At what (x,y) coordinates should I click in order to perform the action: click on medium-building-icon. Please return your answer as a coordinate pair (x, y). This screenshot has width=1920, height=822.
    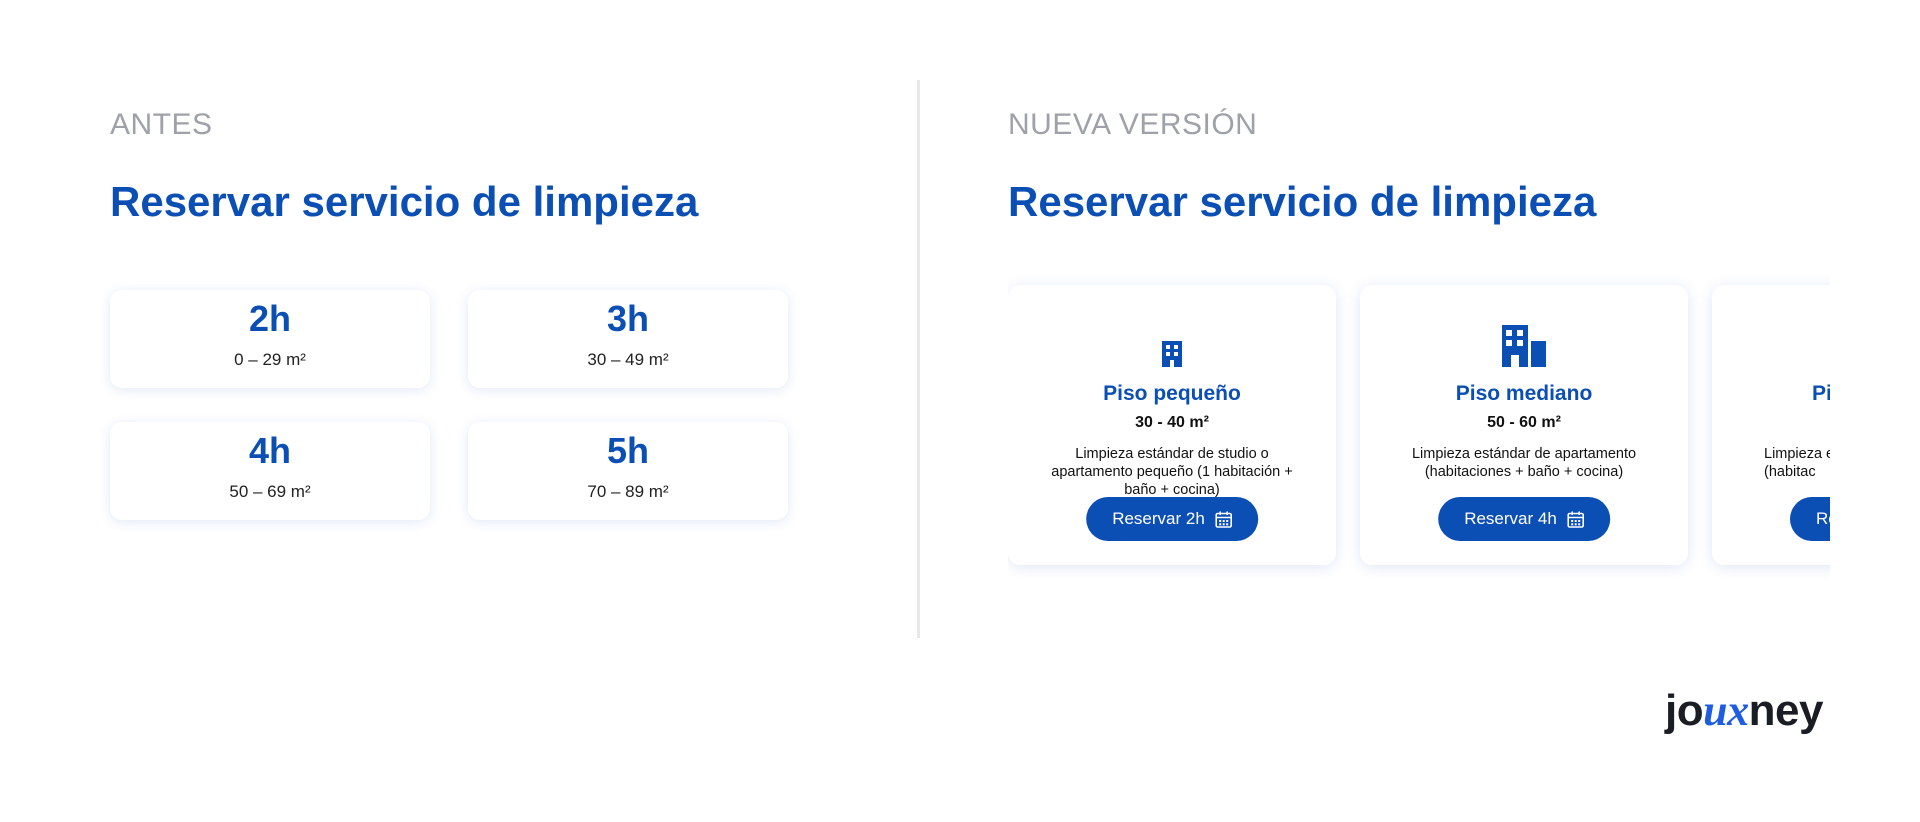
    Looking at the image, I should click on (1524, 346).